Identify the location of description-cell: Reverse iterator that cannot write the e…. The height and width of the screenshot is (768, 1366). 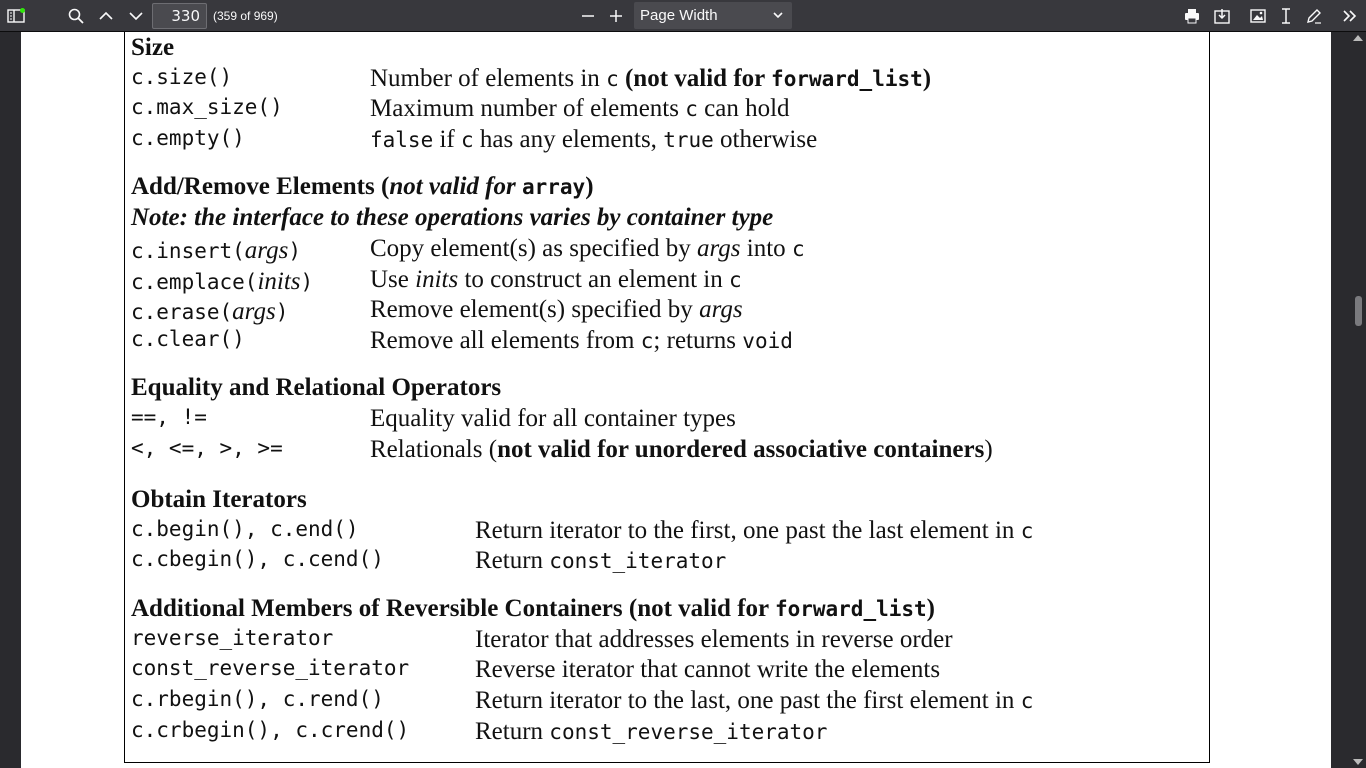
(708, 669).